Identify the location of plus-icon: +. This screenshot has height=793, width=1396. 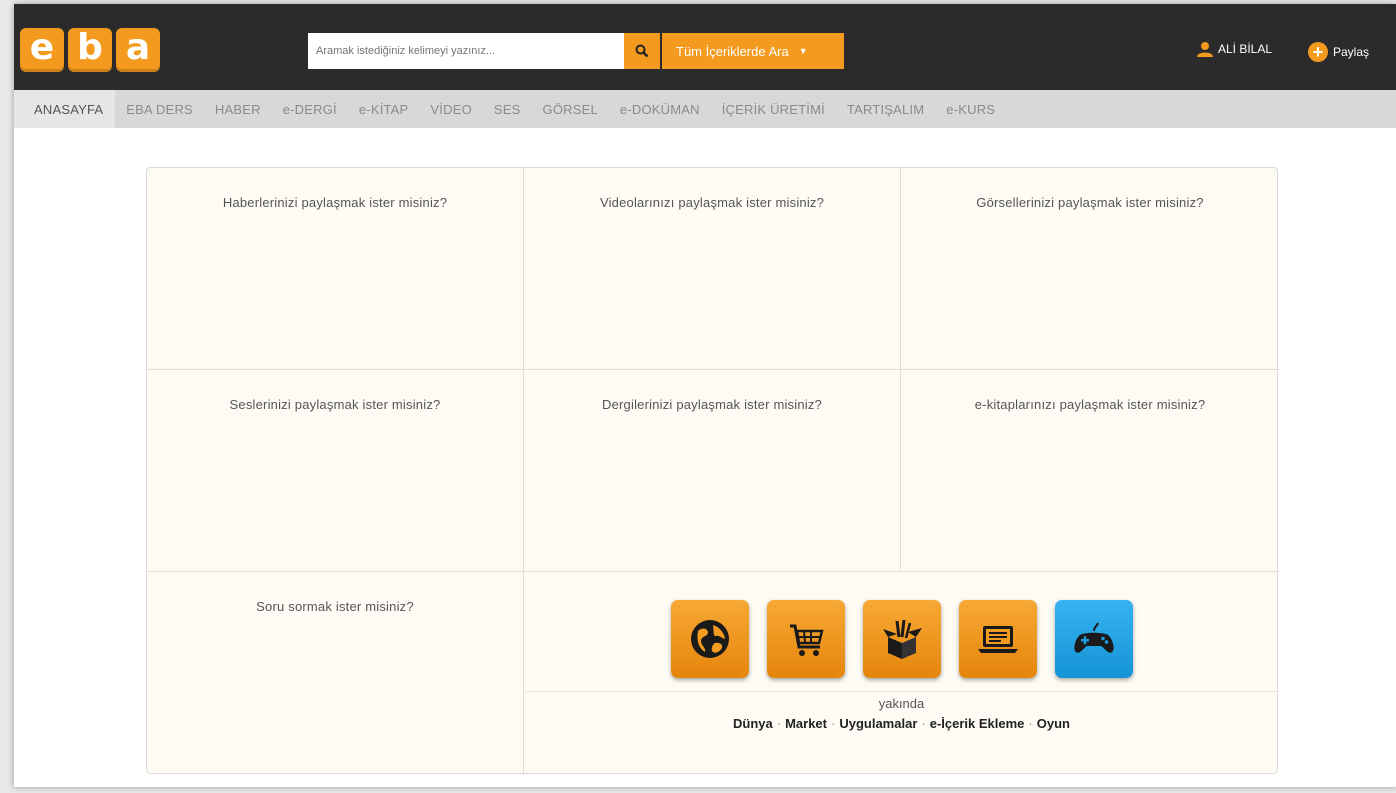
(1318, 52).